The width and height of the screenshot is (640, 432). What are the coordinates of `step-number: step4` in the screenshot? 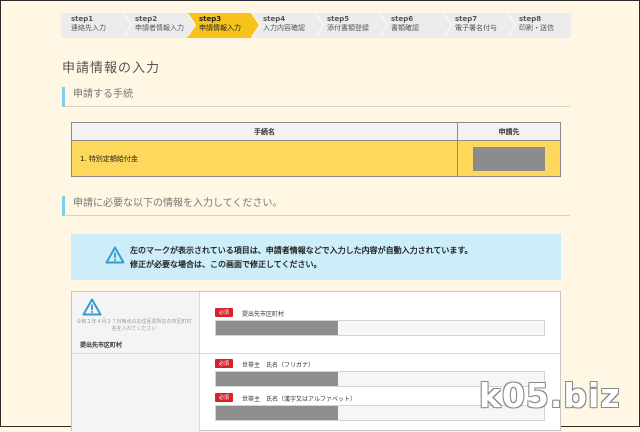 It's located at (274, 19).